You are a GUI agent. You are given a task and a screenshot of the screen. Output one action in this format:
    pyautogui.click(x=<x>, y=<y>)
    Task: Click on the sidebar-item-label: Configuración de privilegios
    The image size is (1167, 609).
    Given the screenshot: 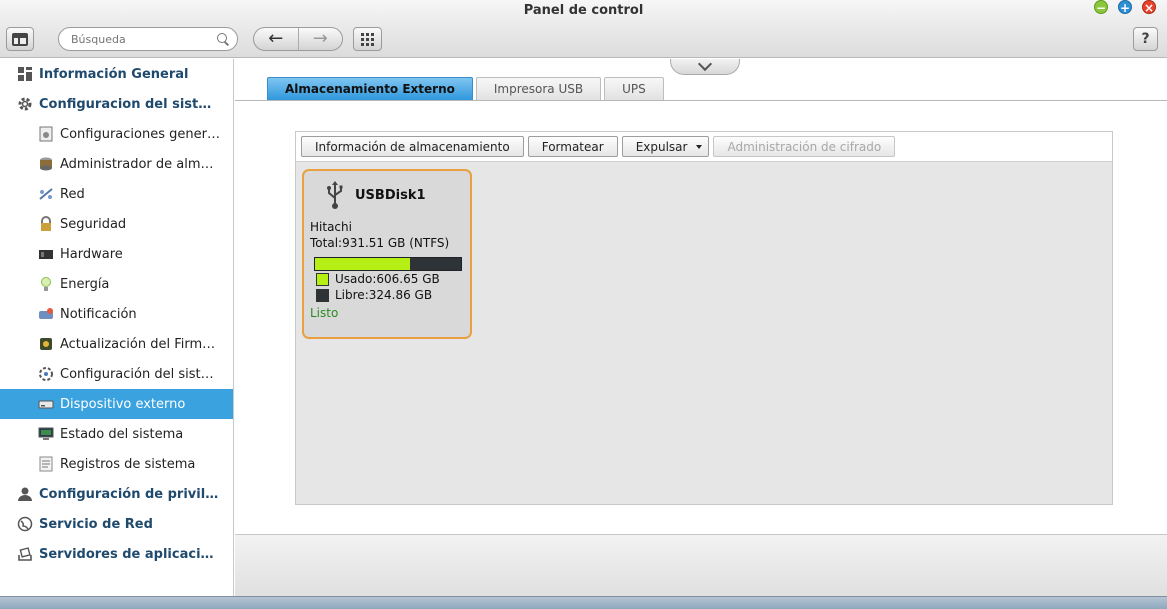 What is the action you would take?
    pyautogui.click(x=129, y=494)
    